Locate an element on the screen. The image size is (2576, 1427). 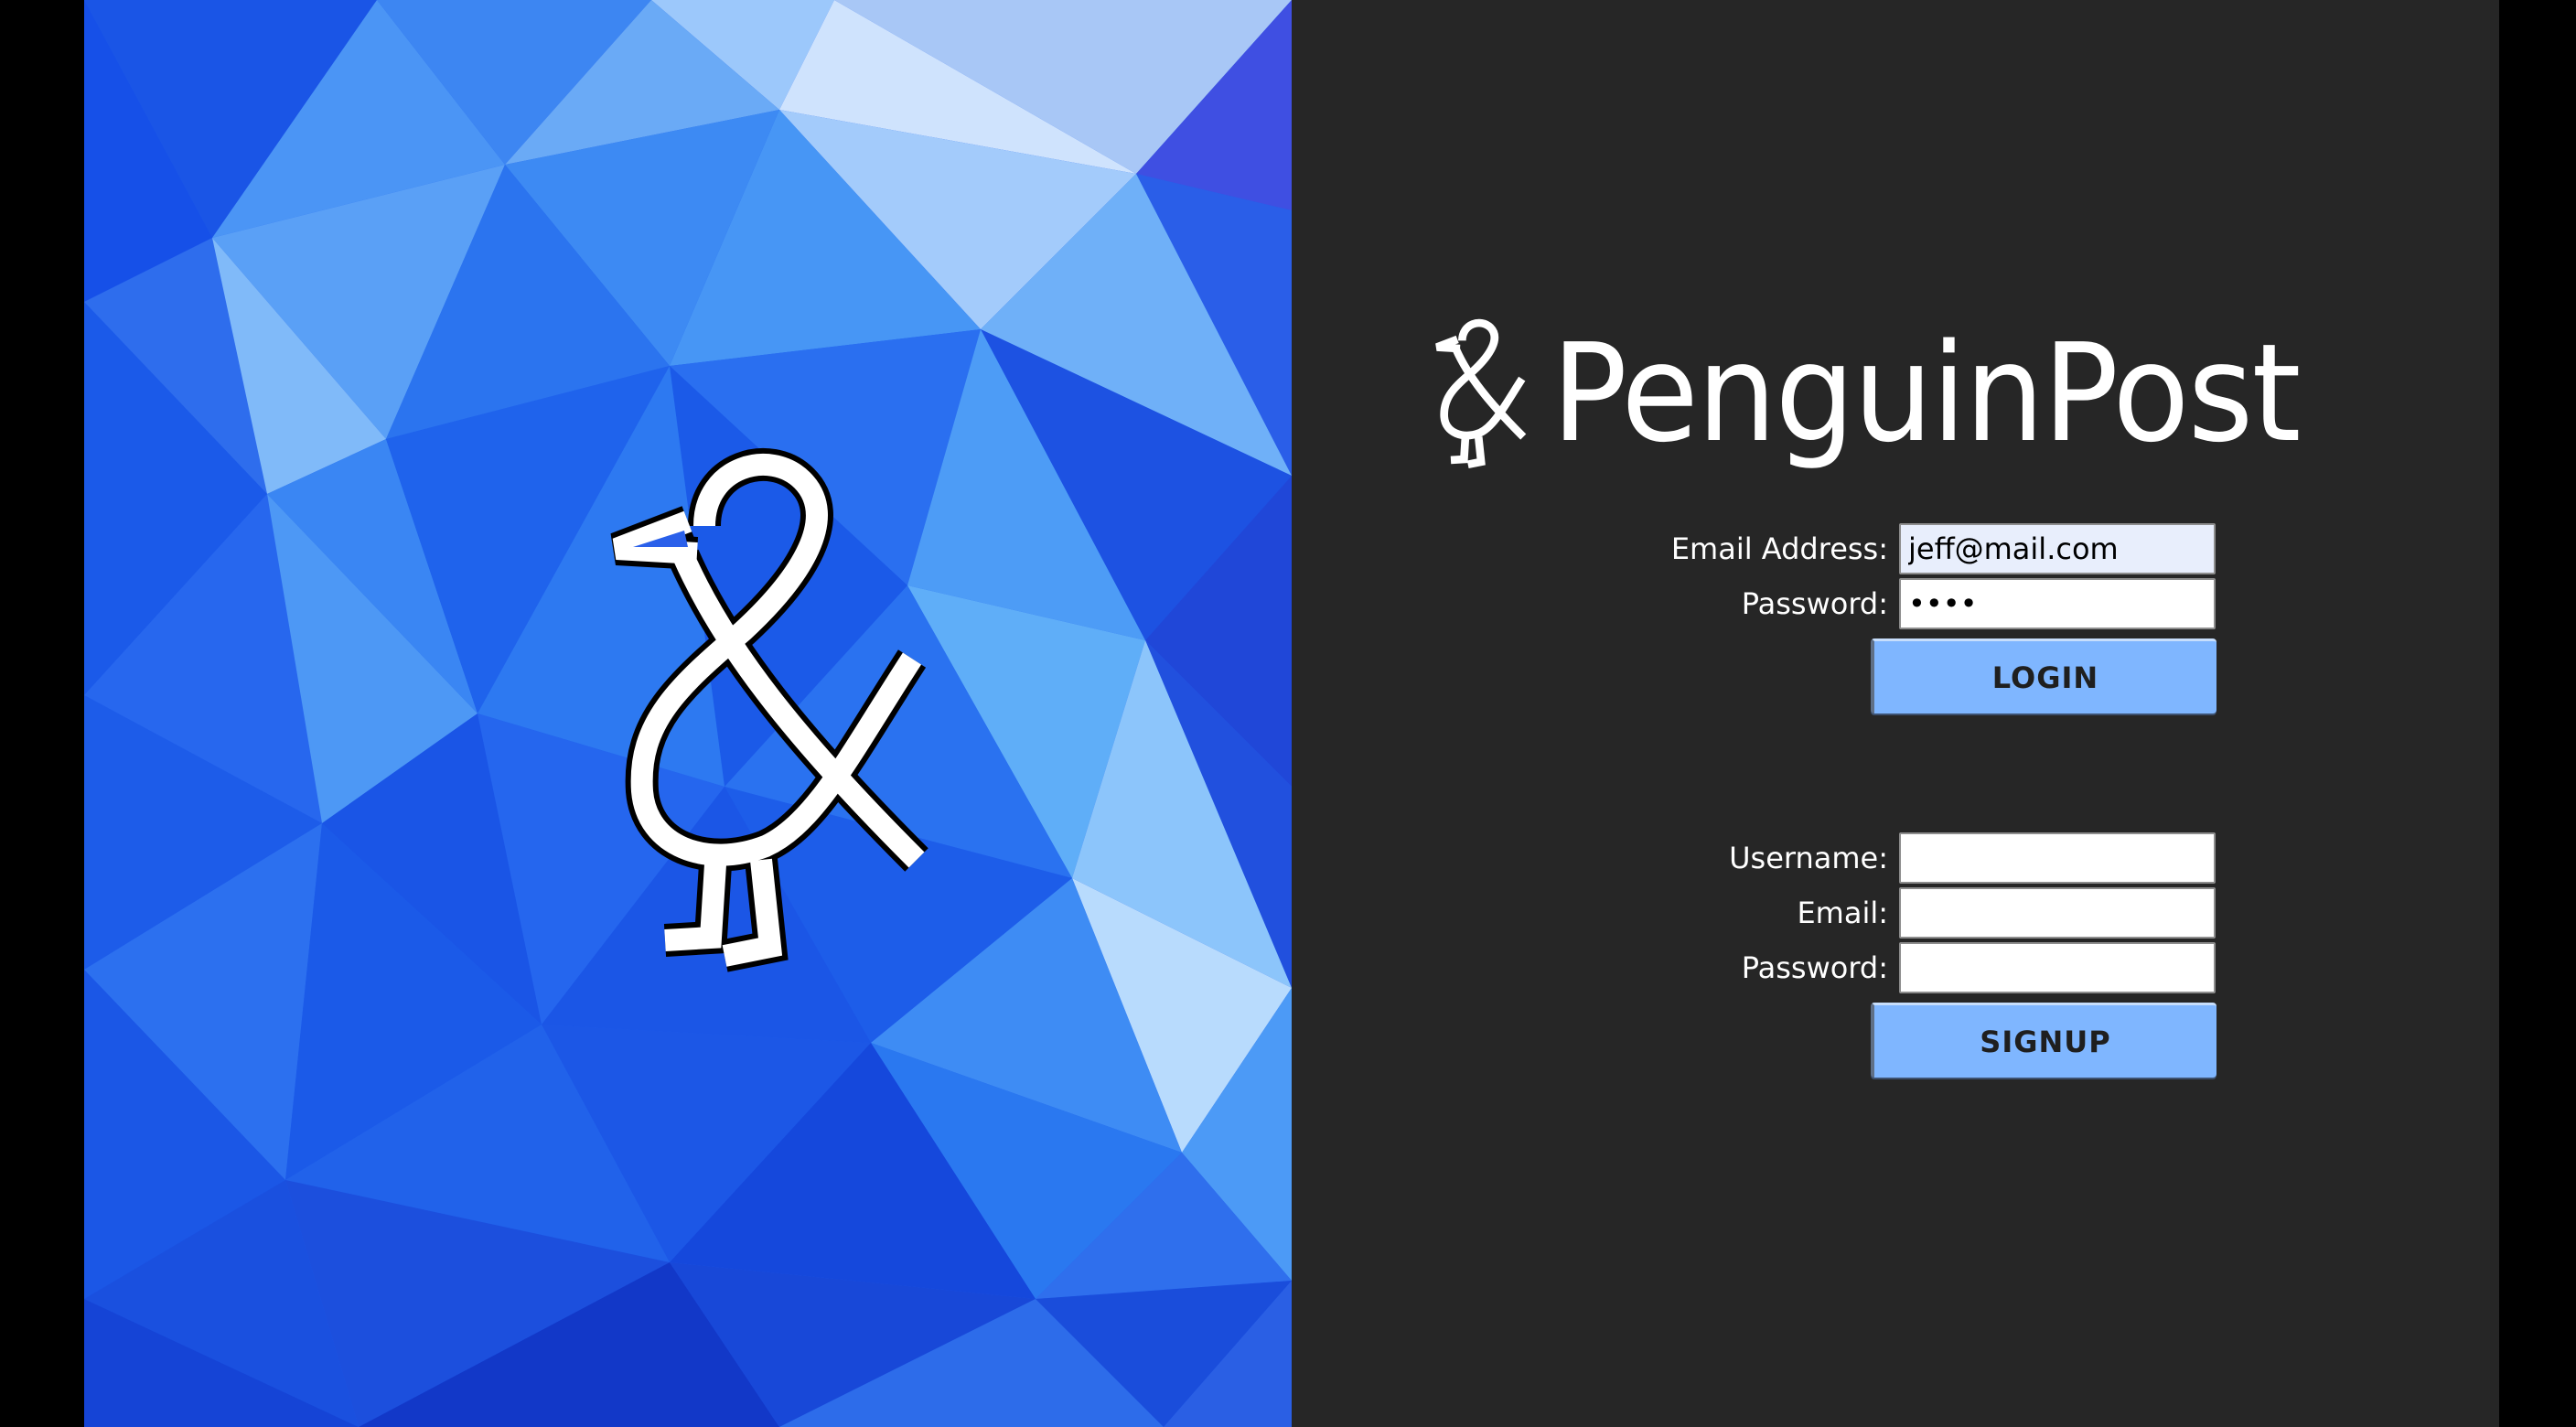
signup-password-row: Password: is located at coordinates (1904, 968).